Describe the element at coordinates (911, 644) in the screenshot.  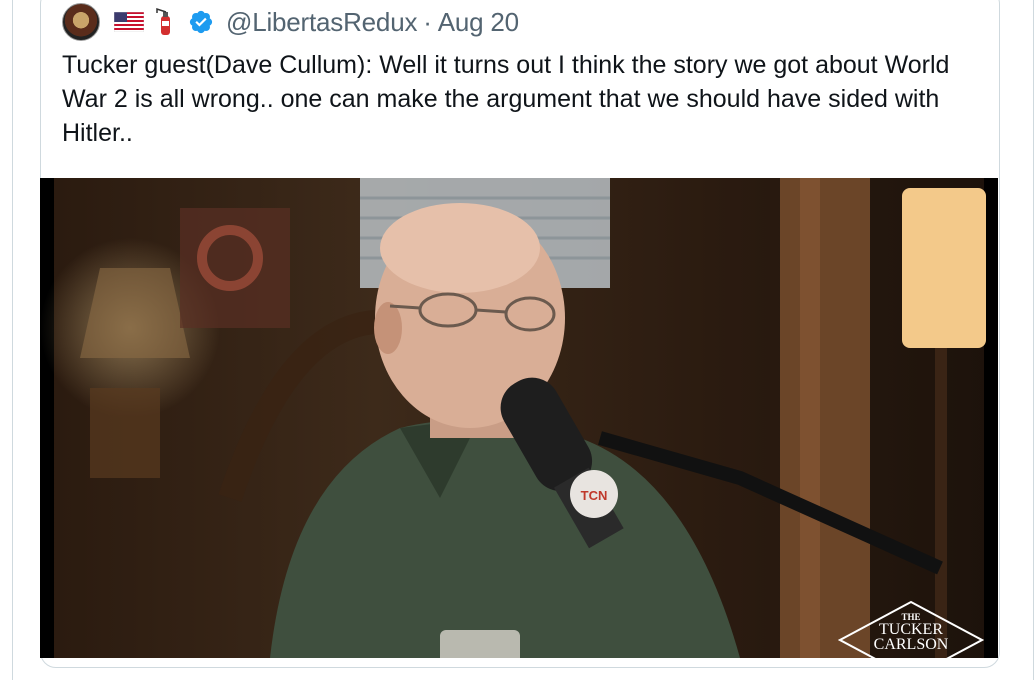
I see `watermark-line2: CARLSON` at that location.